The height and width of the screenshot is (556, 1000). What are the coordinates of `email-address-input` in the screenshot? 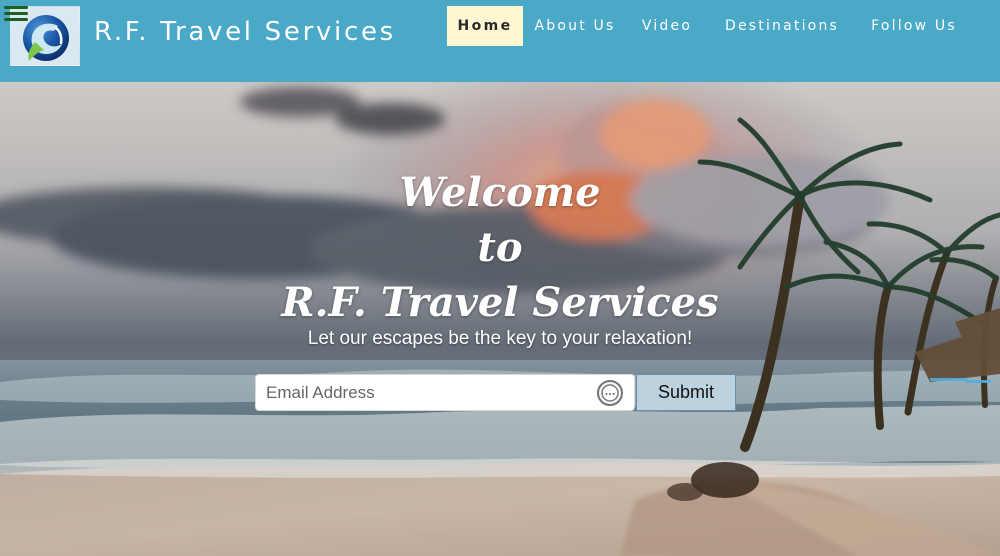 It's located at (445, 392).